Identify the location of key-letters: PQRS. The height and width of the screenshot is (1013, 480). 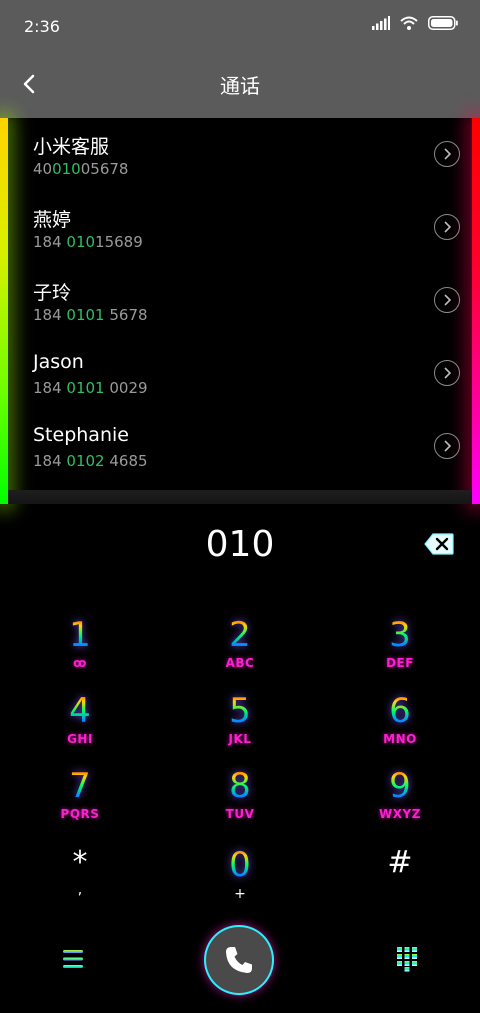
(80, 814).